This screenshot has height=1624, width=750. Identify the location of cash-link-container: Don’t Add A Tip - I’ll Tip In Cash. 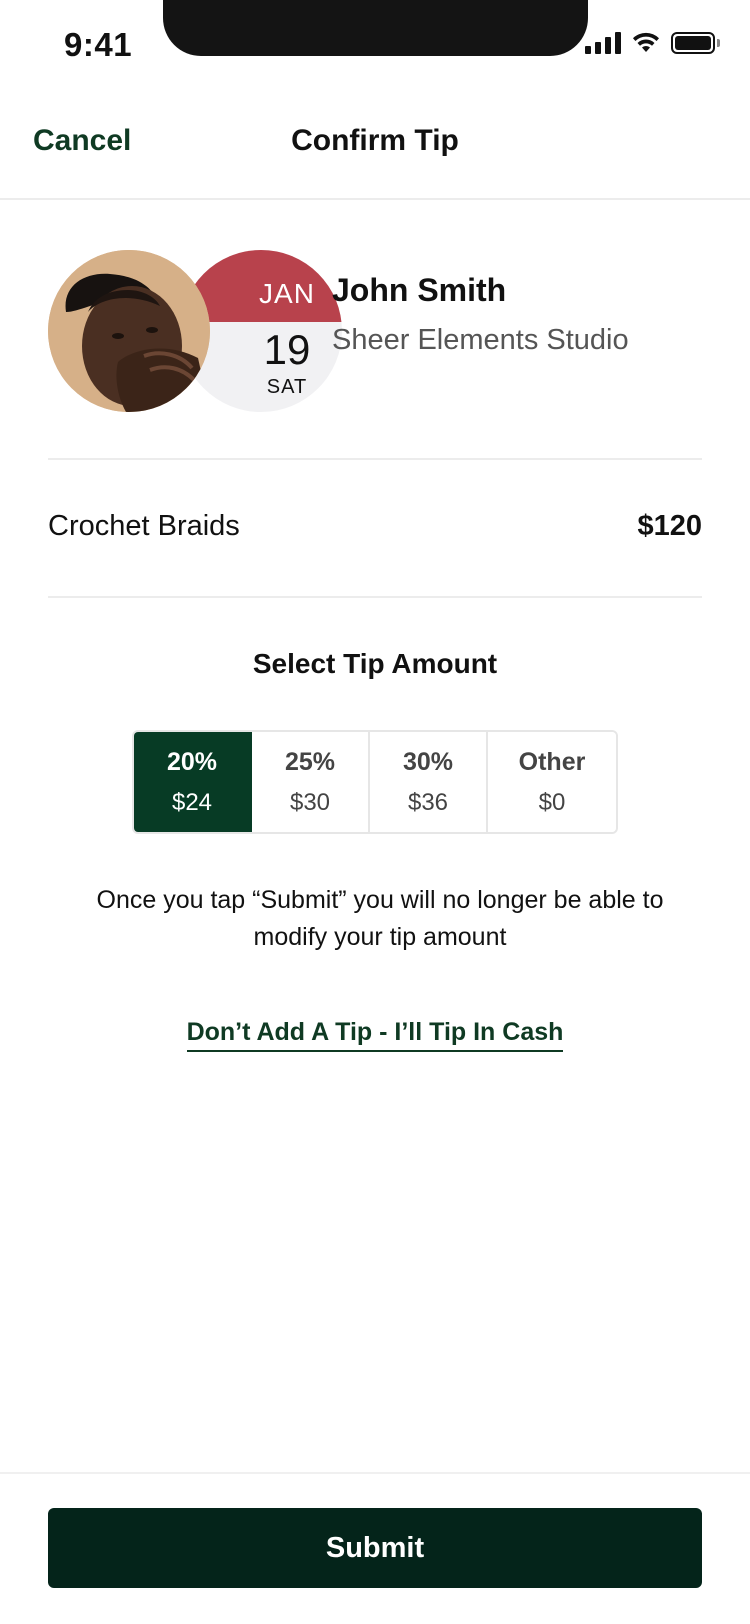
(375, 1035).